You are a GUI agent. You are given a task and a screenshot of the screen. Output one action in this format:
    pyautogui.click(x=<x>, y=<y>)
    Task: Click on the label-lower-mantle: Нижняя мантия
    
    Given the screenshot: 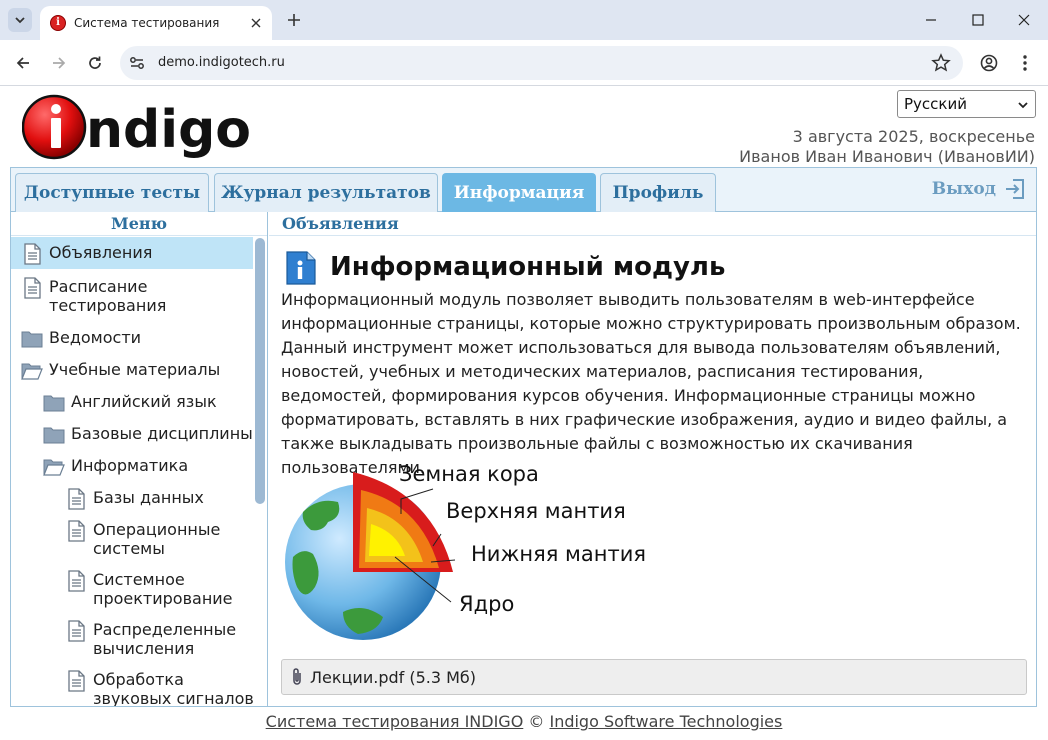 What is the action you would take?
    pyautogui.click(x=558, y=554)
    